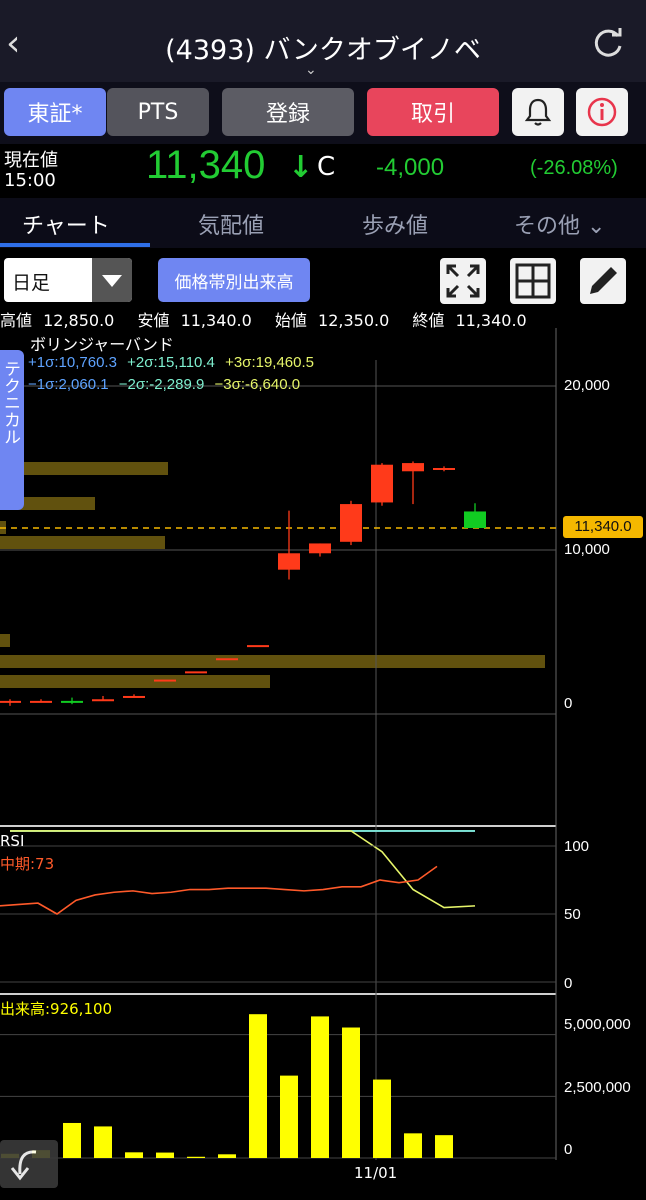 The height and width of the screenshot is (1200, 646). Describe the element at coordinates (56, 1009) in the screenshot. I see `volume-title: 出来高:926,100` at that location.